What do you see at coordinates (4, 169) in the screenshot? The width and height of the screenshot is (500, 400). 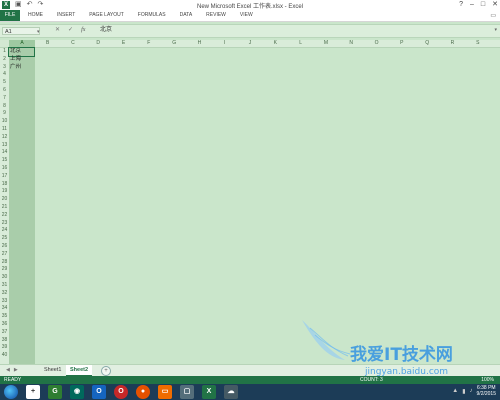 I see `row-header-16: 16` at bounding box center [4, 169].